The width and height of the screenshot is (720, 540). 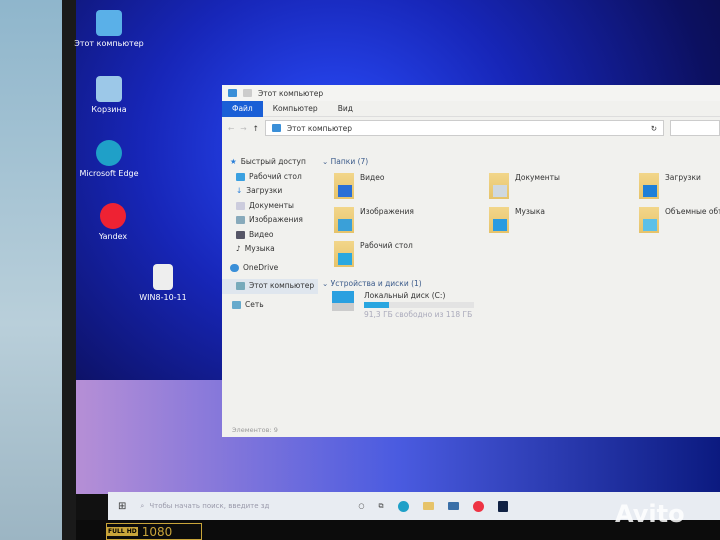 I want to click on status-bar: Элементов: 9, so click(x=255, y=430).